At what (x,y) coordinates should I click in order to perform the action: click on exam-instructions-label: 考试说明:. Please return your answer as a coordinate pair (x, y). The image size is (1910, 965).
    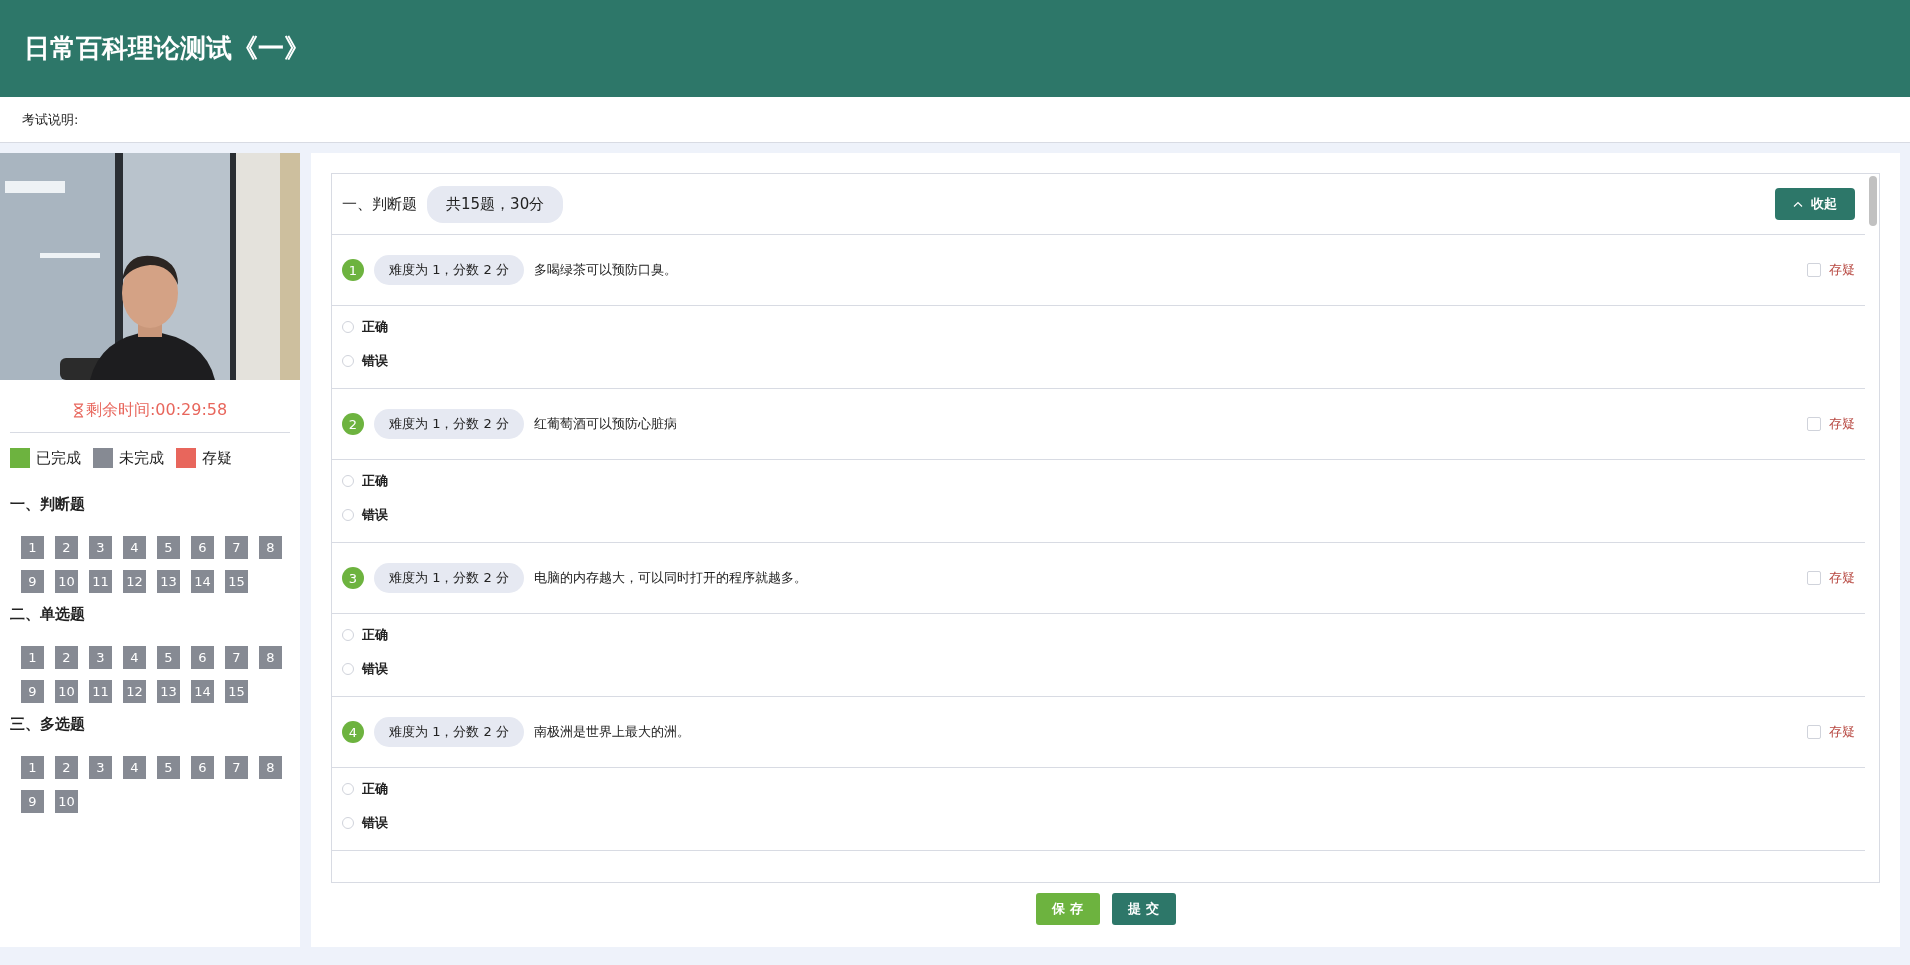
    Looking at the image, I should click on (50, 119).